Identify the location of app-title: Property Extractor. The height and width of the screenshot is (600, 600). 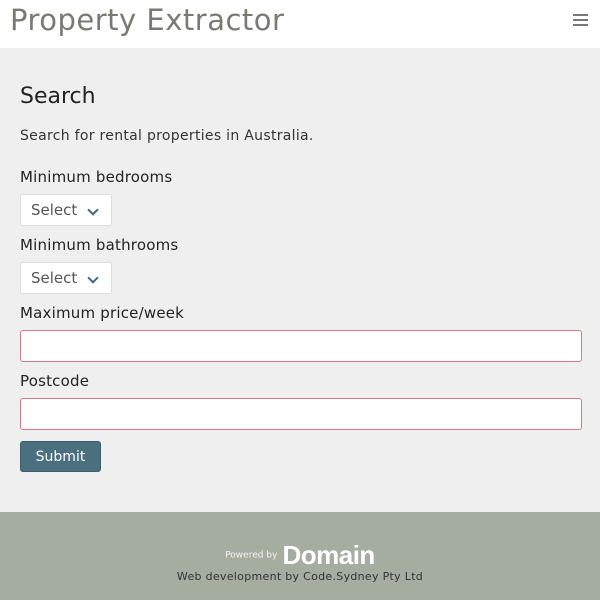
(147, 20).